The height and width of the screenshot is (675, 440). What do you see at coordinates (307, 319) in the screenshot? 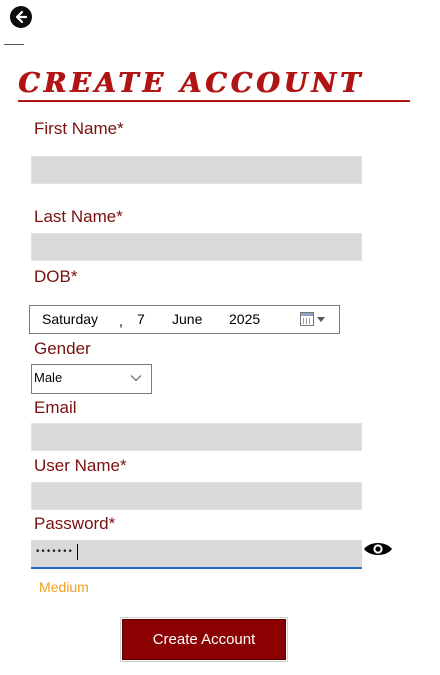
I see `calendar-icon` at bounding box center [307, 319].